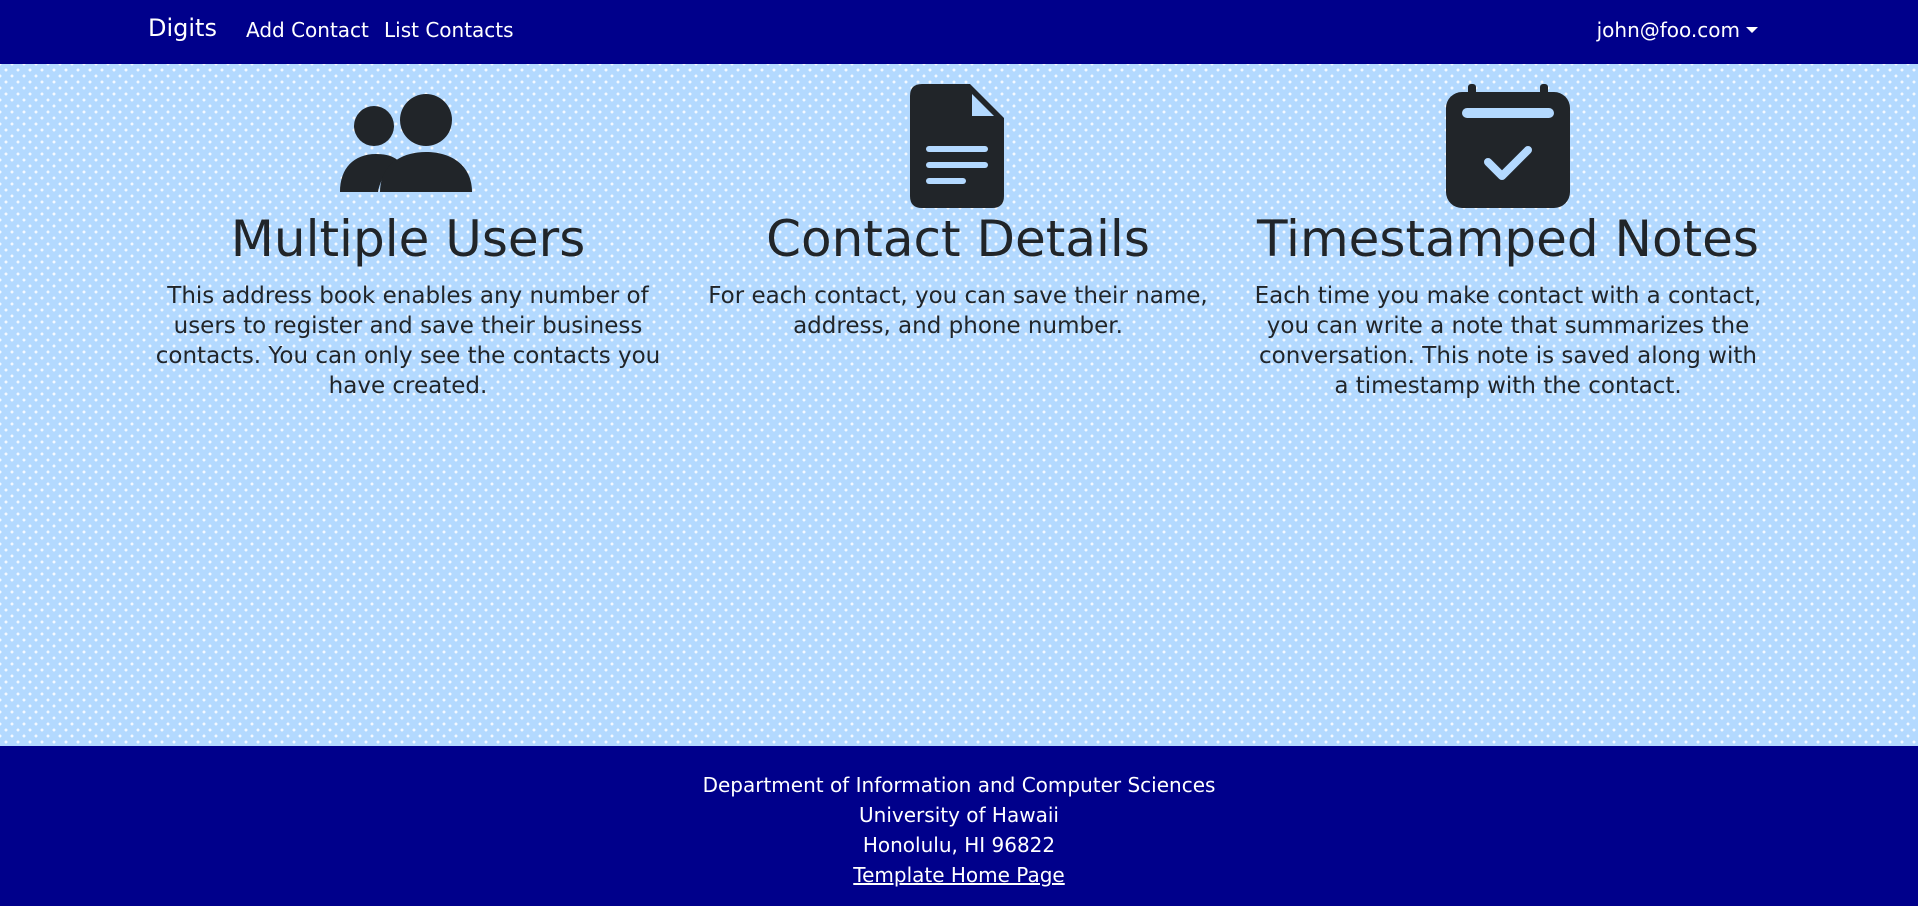 Image resolution: width=1918 pixels, height=906 pixels. What do you see at coordinates (449, 30) in the screenshot?
I see `nav-list-contacts: List Contacts` at bounding box center [449, 30].